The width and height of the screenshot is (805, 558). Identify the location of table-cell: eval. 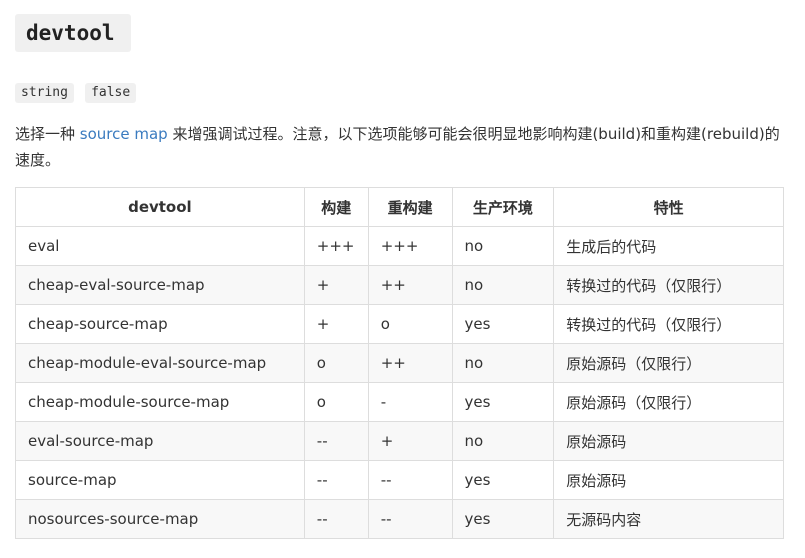
(160, 246).